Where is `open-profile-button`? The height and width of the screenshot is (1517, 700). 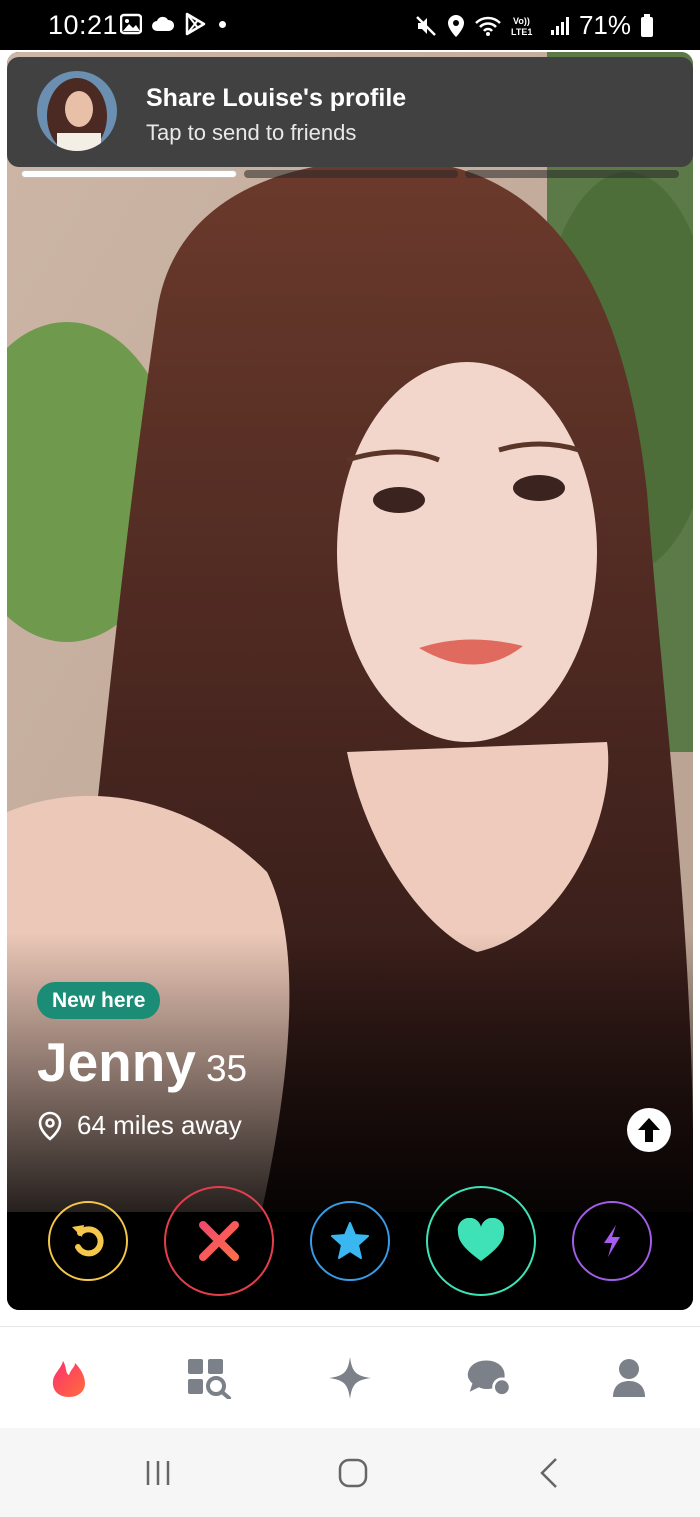 open-profile-button is located at coordinates (649, 1130).